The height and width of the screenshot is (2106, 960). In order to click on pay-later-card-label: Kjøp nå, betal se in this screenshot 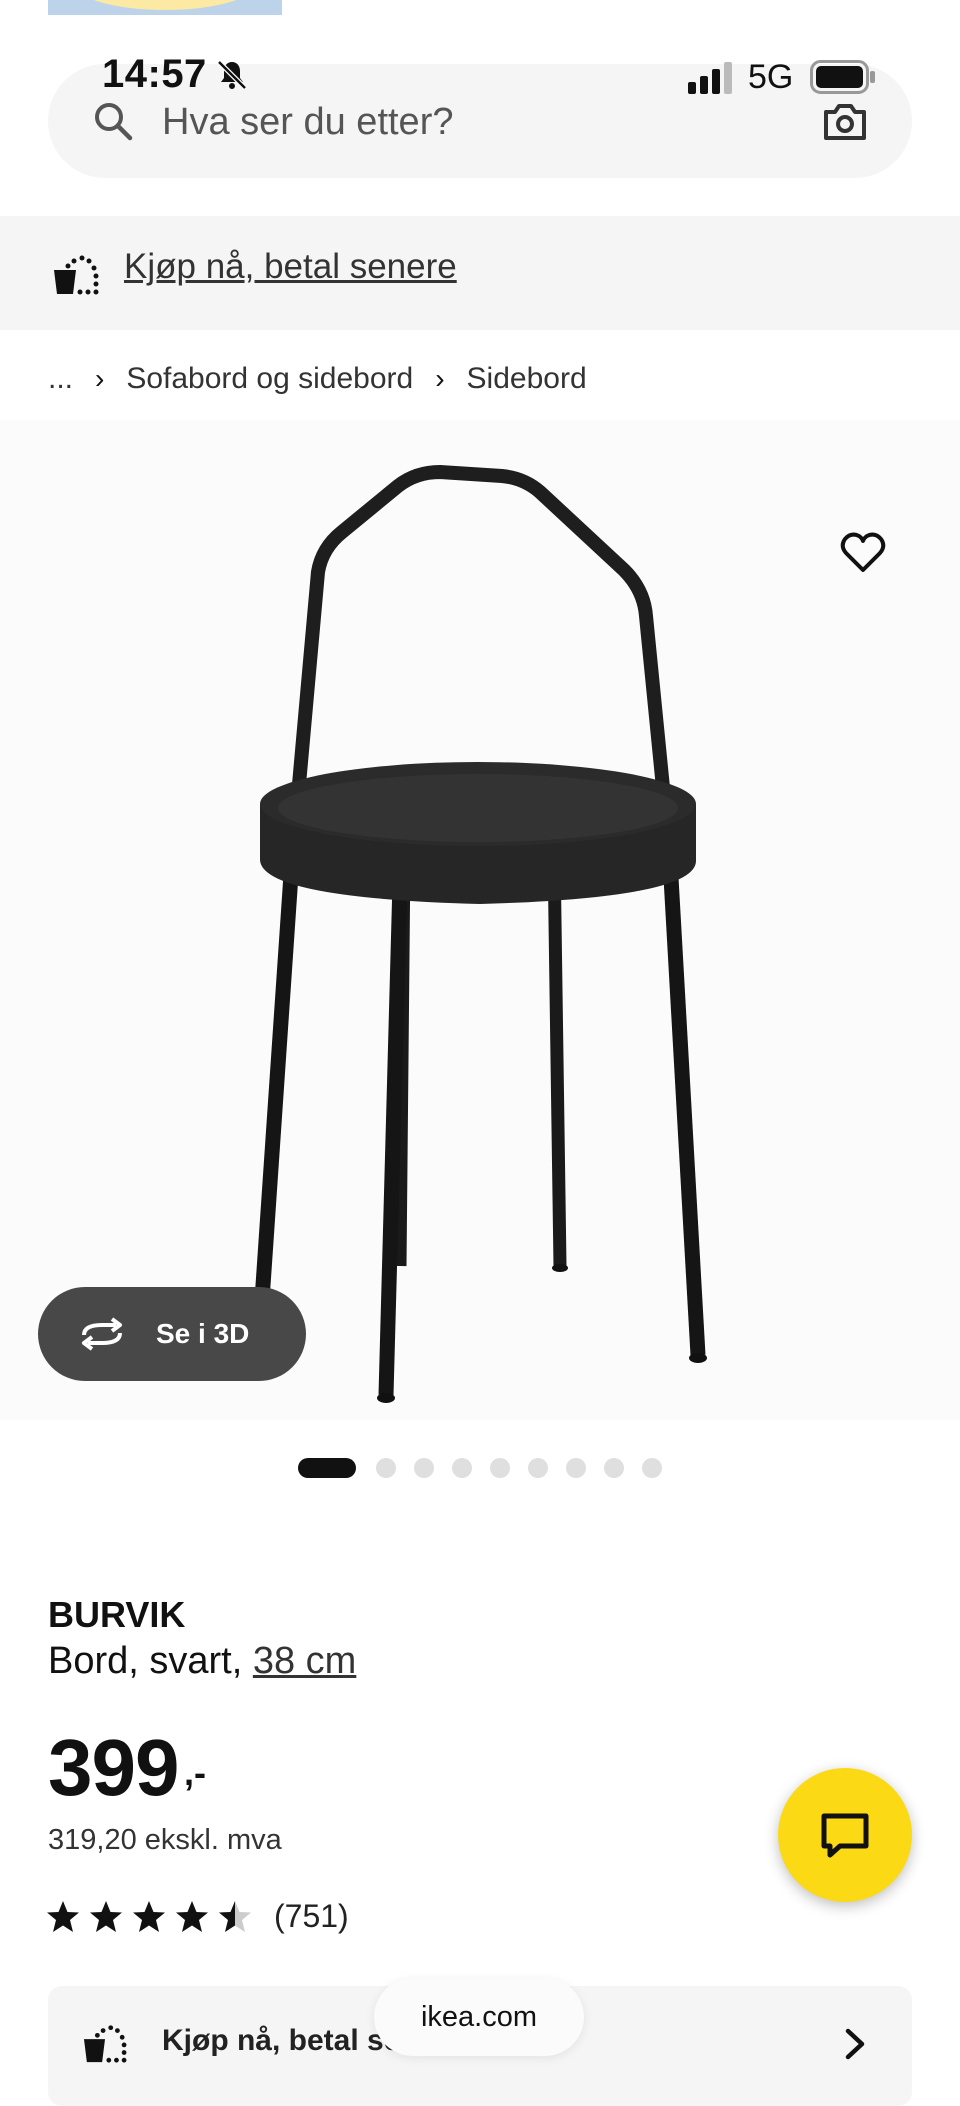, I will do `click(281, 2040)`.